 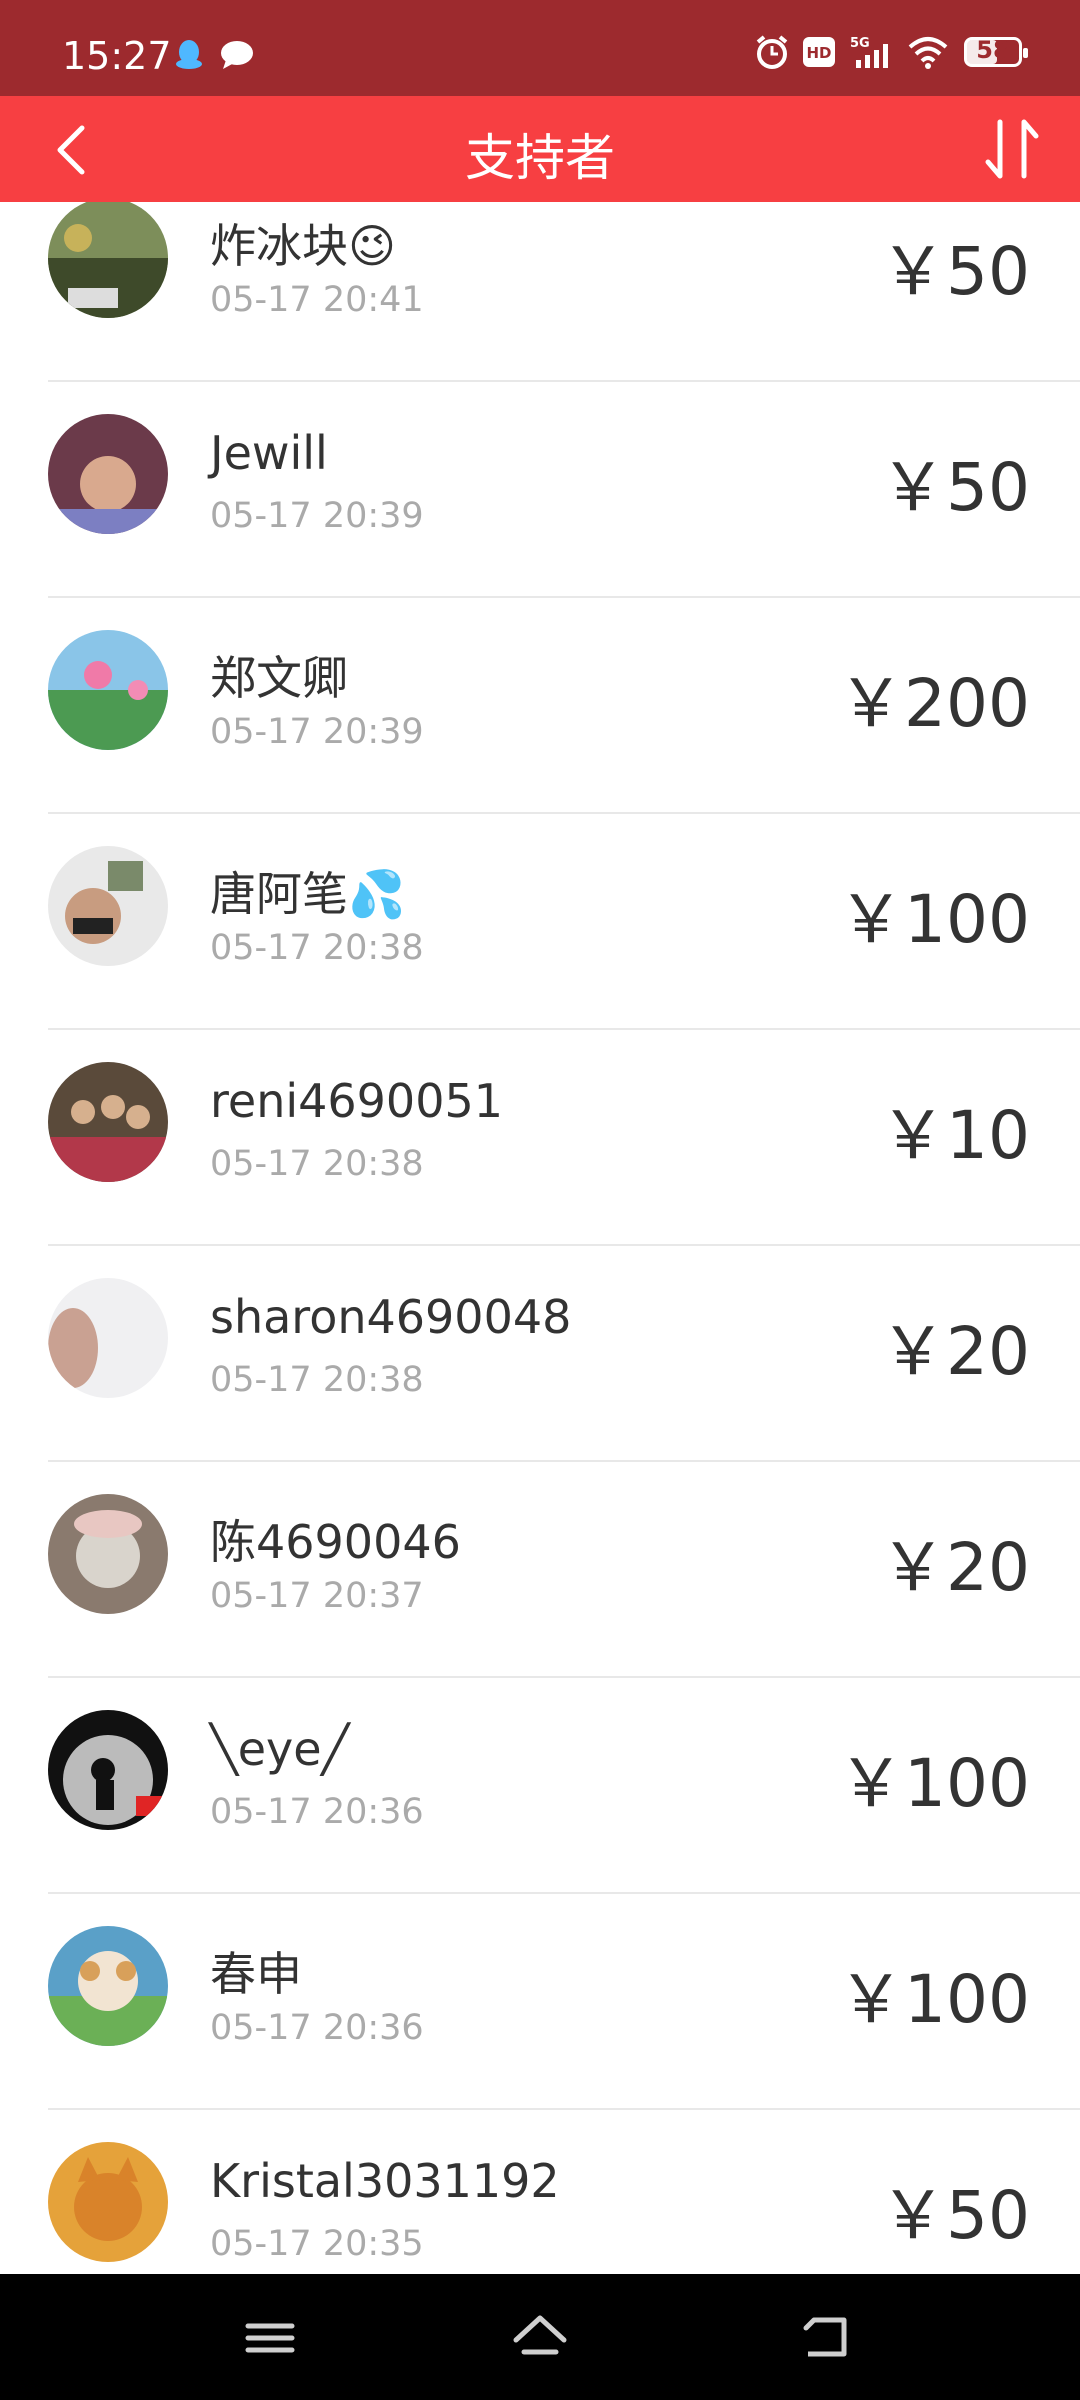 What do you see at coordinates (540, 508) in the screenshot?
I see `list-item: Jewill 05-17 20:39 ￥50` at bounding box center [540, 508].